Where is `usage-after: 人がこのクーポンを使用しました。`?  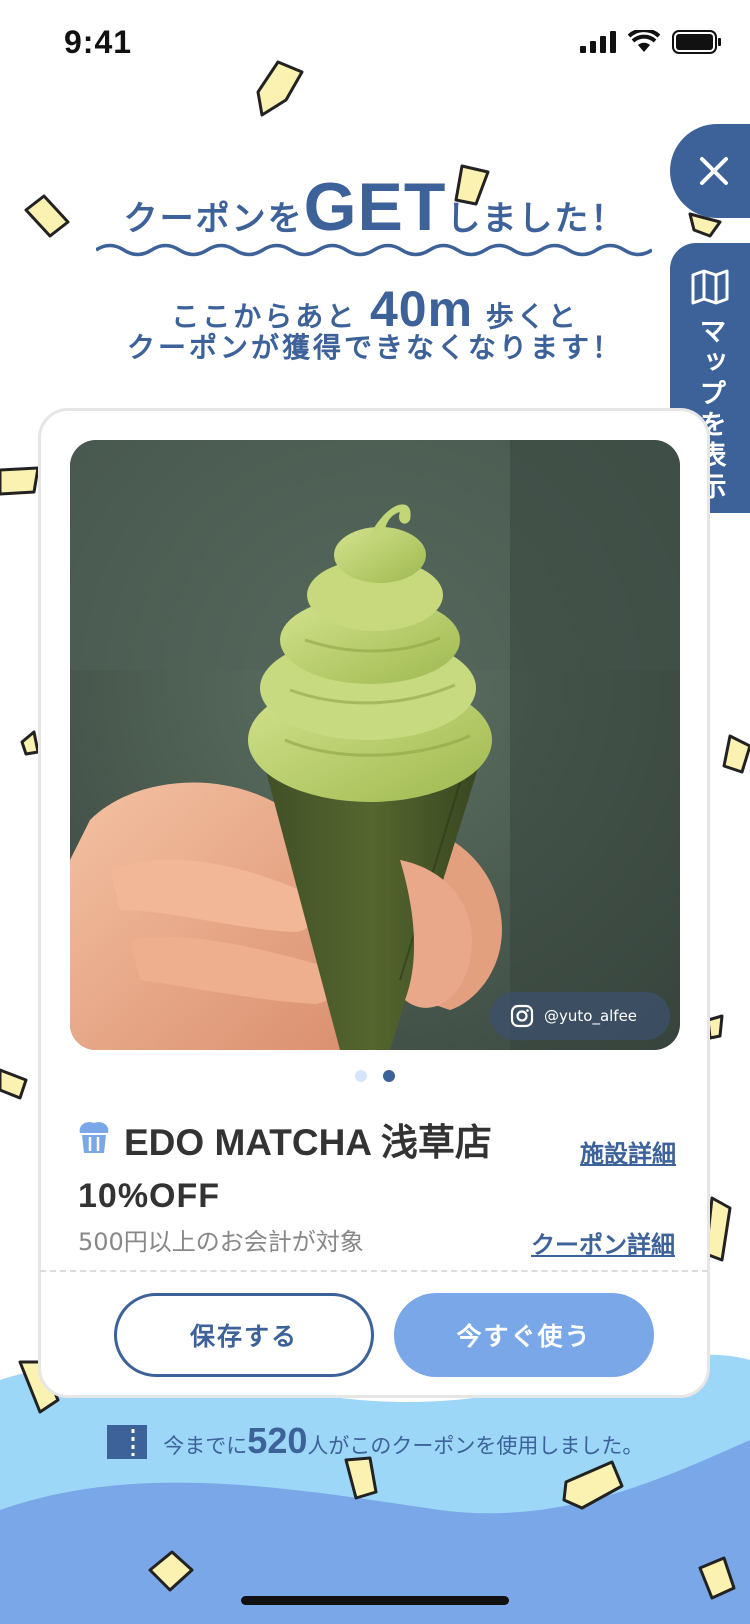
usage-after: 人がこのクーポンを使用しました。 is located at coordinates (475, 1446).